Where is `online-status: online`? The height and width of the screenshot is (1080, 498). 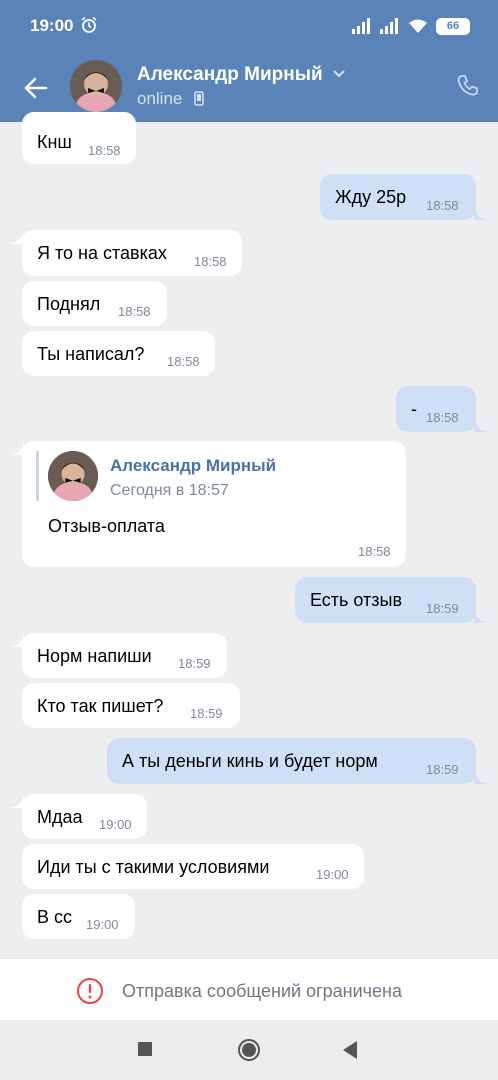
online-status: online is located at coordinates (160, 98).